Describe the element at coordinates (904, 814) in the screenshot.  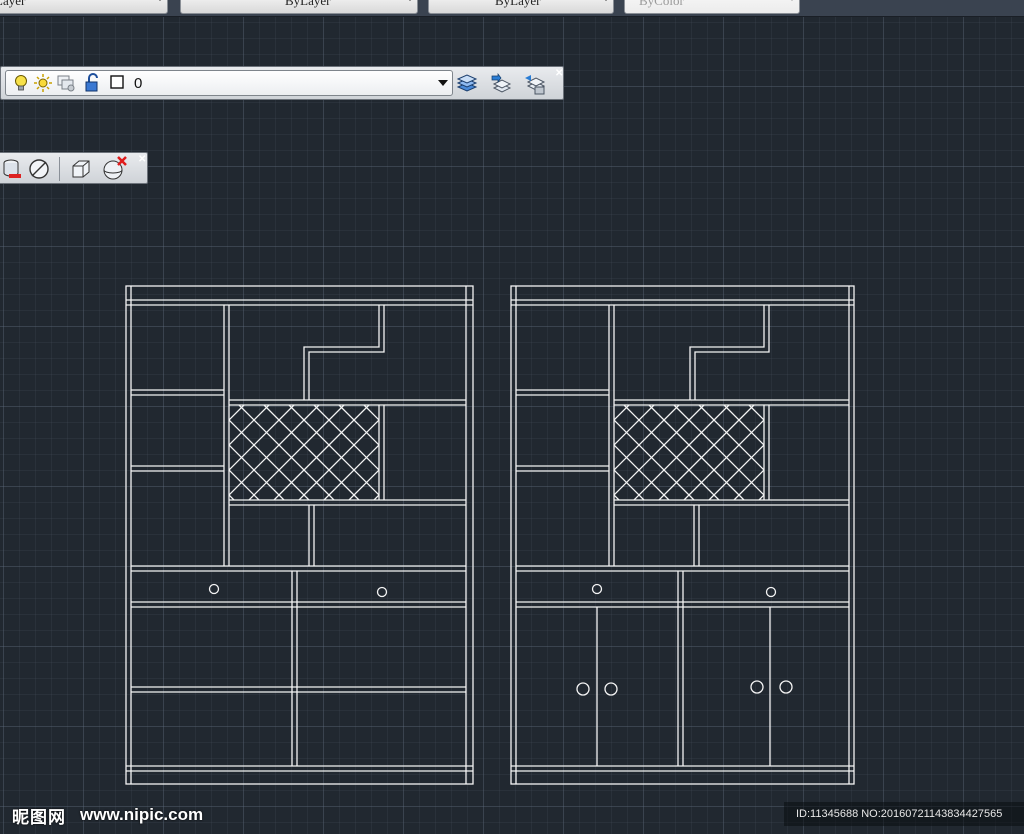
I see `watermark-id: ID:11345688 NO:20160721143834427565` at that location.